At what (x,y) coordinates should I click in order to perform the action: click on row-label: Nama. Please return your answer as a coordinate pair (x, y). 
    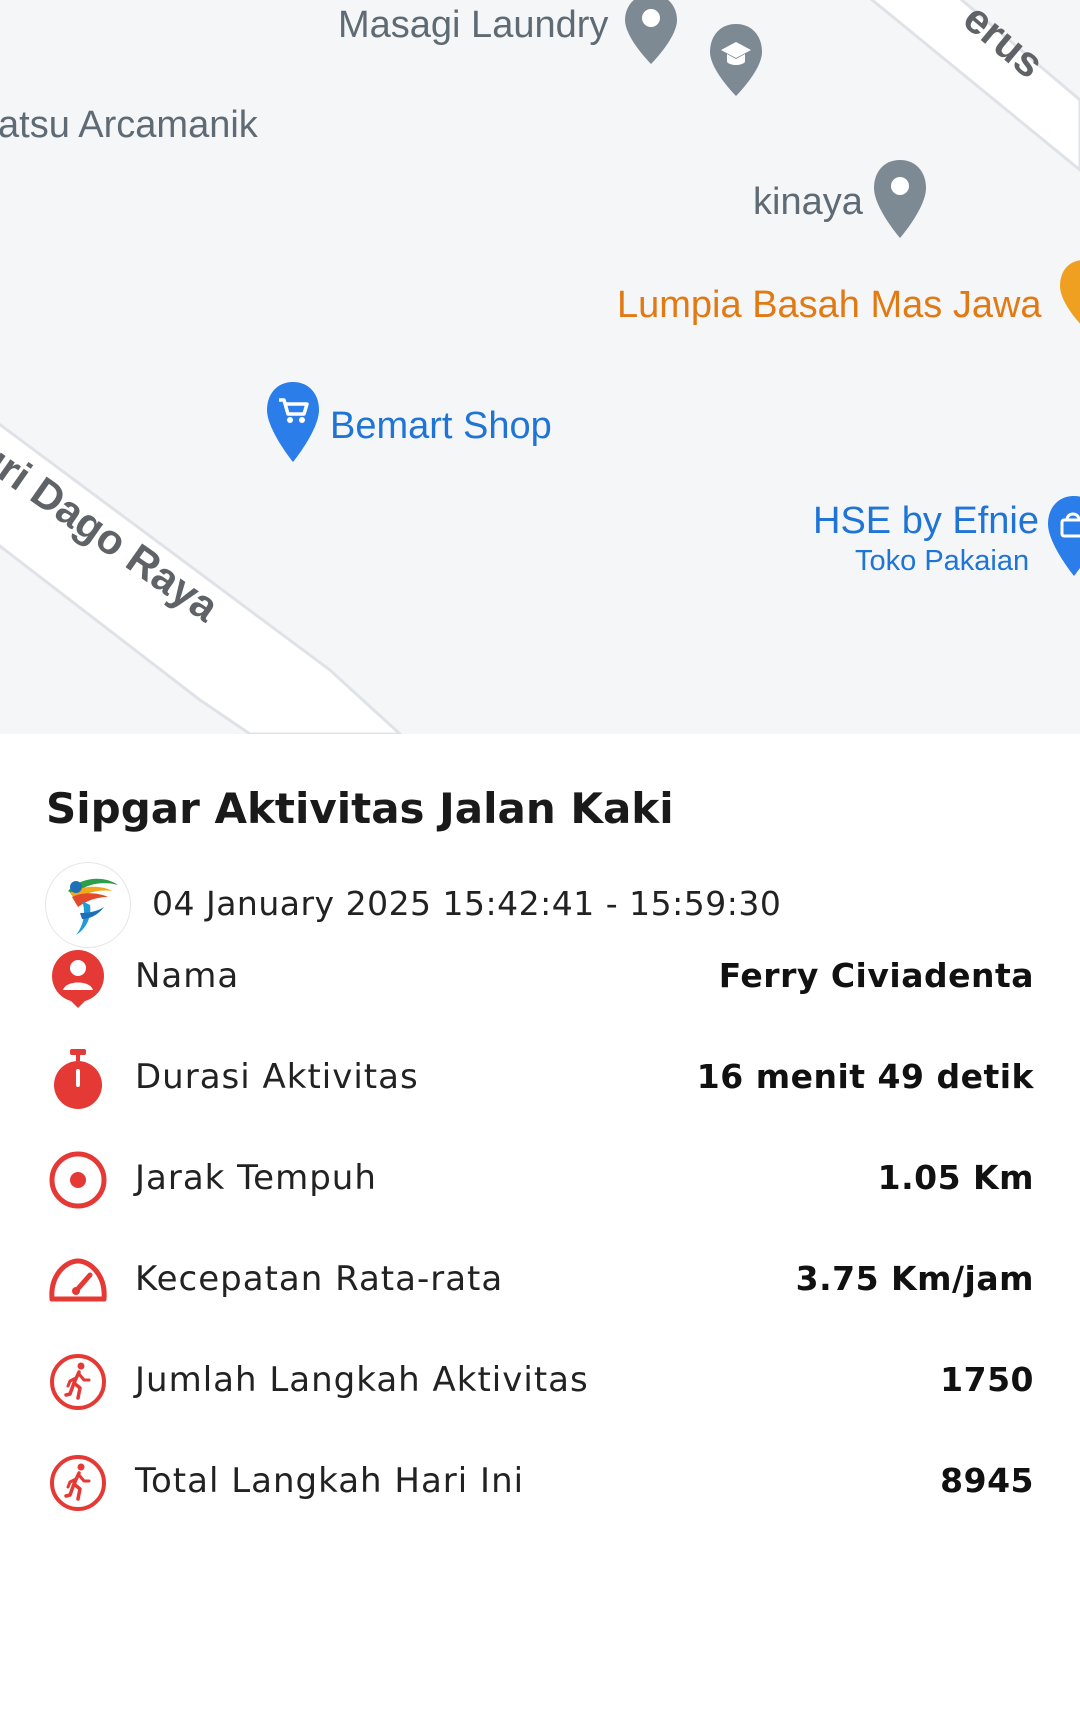
    Looking at the image, I should click on (187, 976).